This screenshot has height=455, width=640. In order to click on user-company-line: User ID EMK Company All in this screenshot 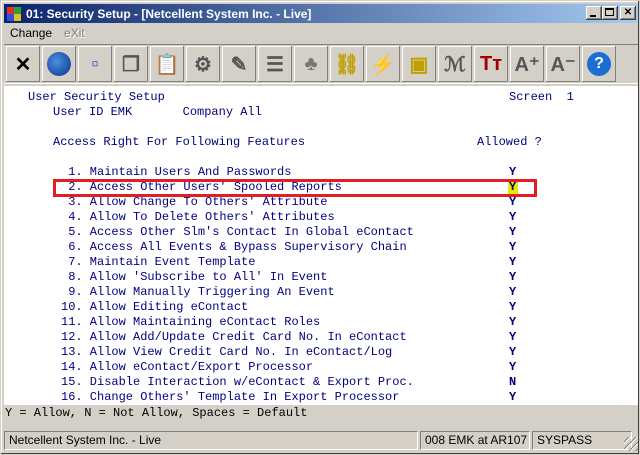, I will do `click(157, 112)`.